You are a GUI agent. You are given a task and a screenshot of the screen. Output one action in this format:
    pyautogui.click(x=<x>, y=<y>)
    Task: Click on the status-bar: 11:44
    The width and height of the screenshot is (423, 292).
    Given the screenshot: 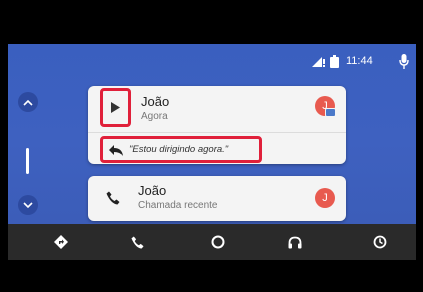 What is the action you would take?
    pyautogui.click(x=212, y=62)
    